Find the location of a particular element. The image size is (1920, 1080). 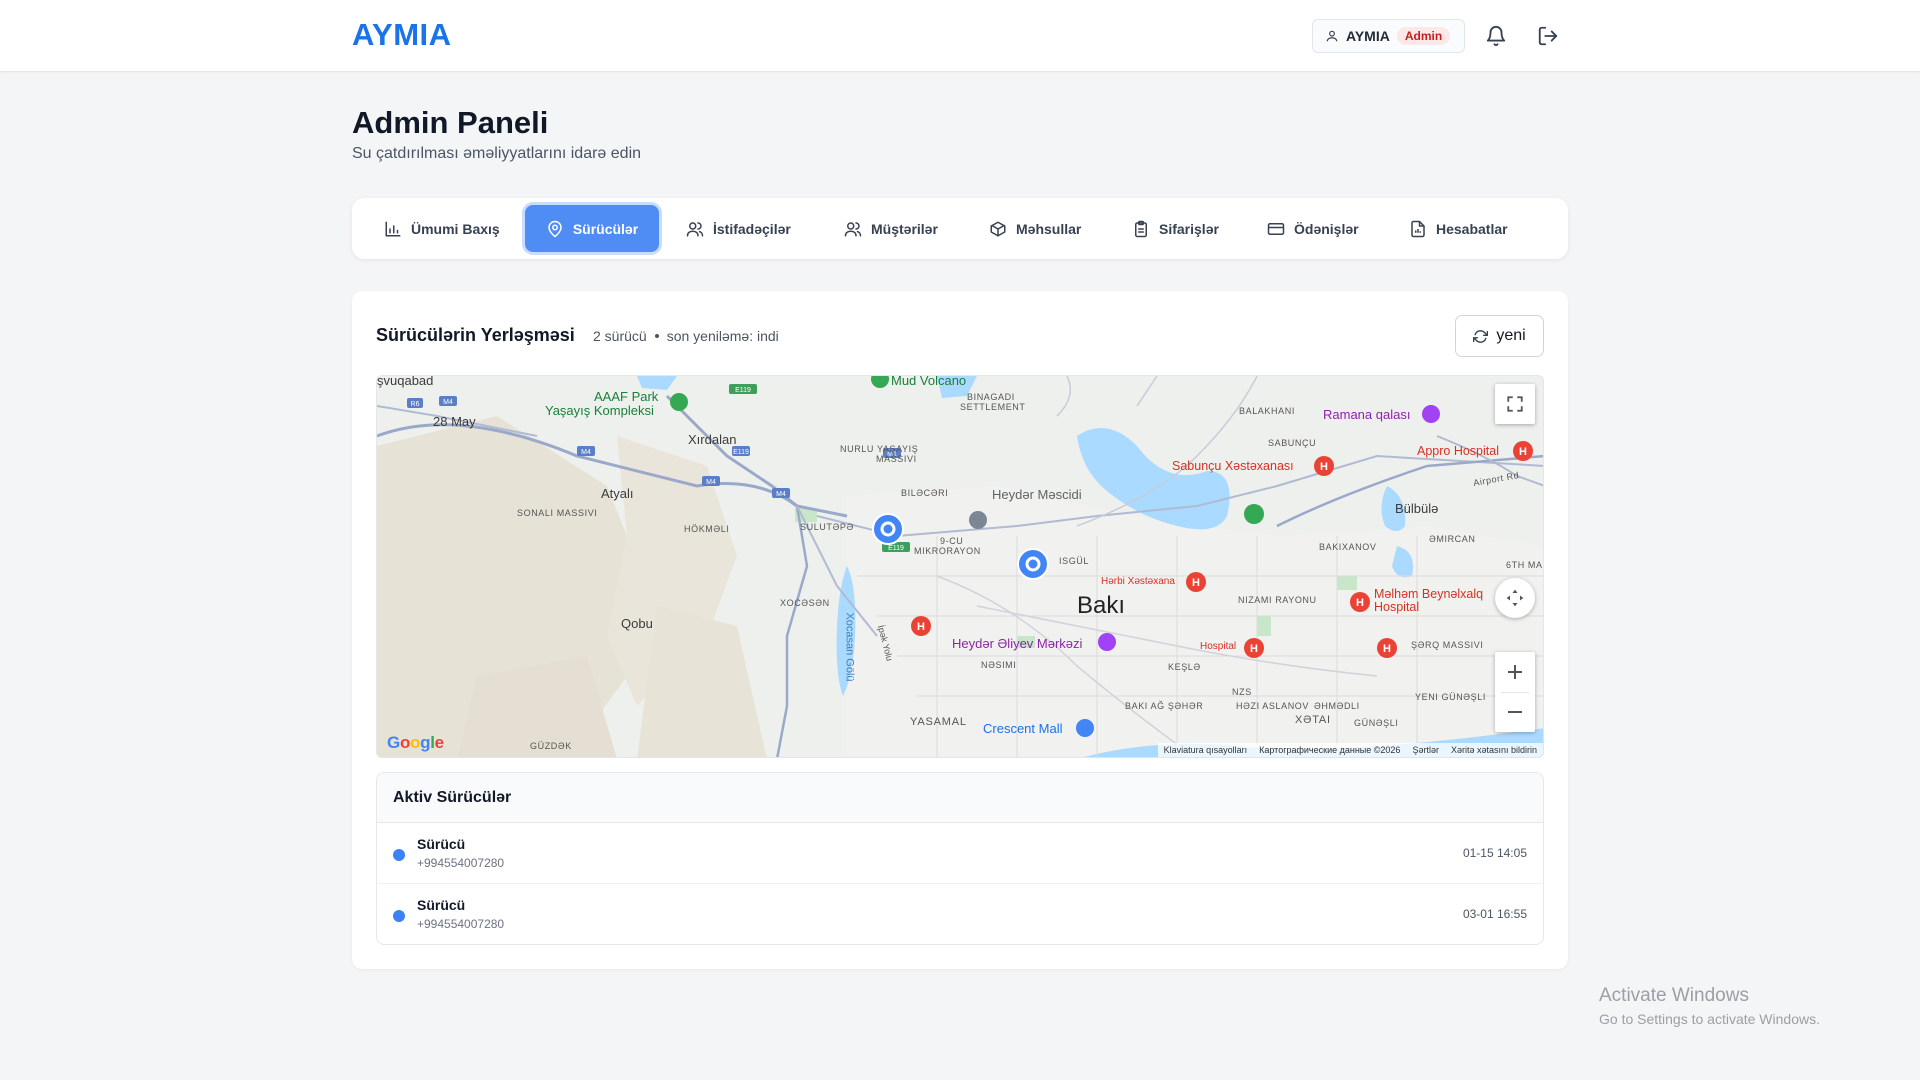

logout-button is located at coordinates (1548, 36).